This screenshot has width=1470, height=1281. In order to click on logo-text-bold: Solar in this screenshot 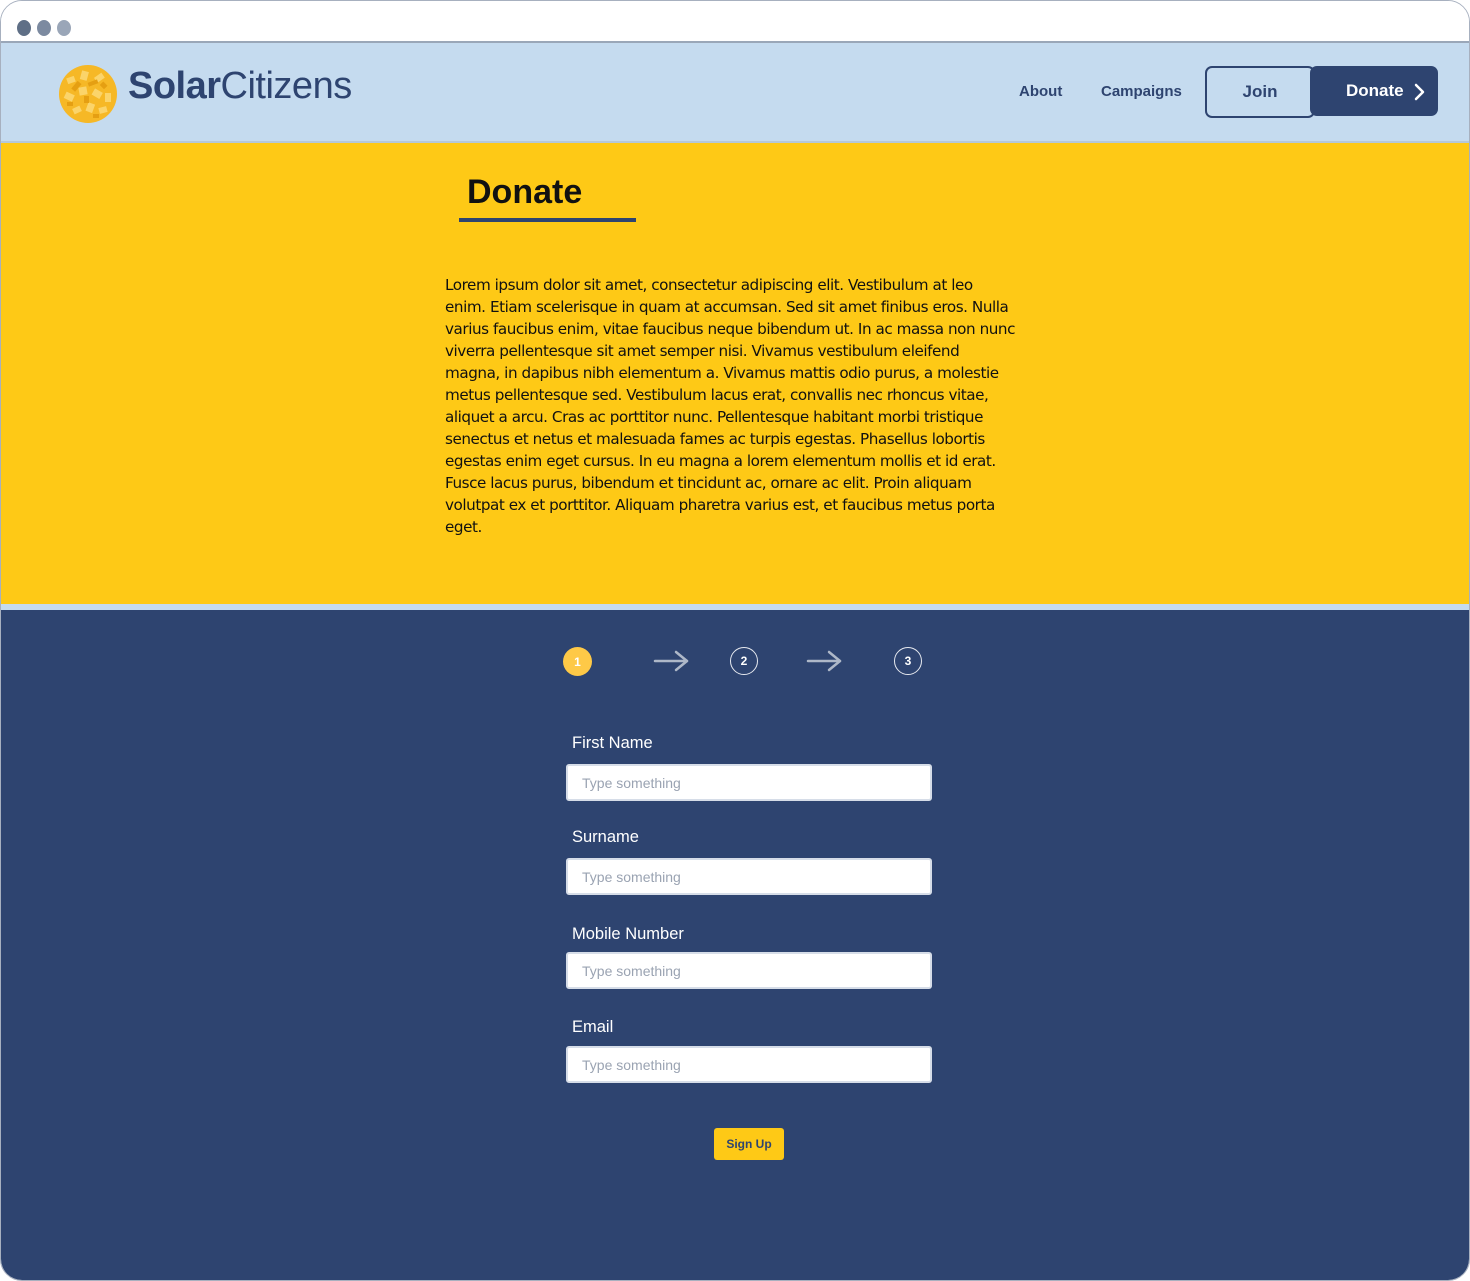, I will do `click(174, 86)`.